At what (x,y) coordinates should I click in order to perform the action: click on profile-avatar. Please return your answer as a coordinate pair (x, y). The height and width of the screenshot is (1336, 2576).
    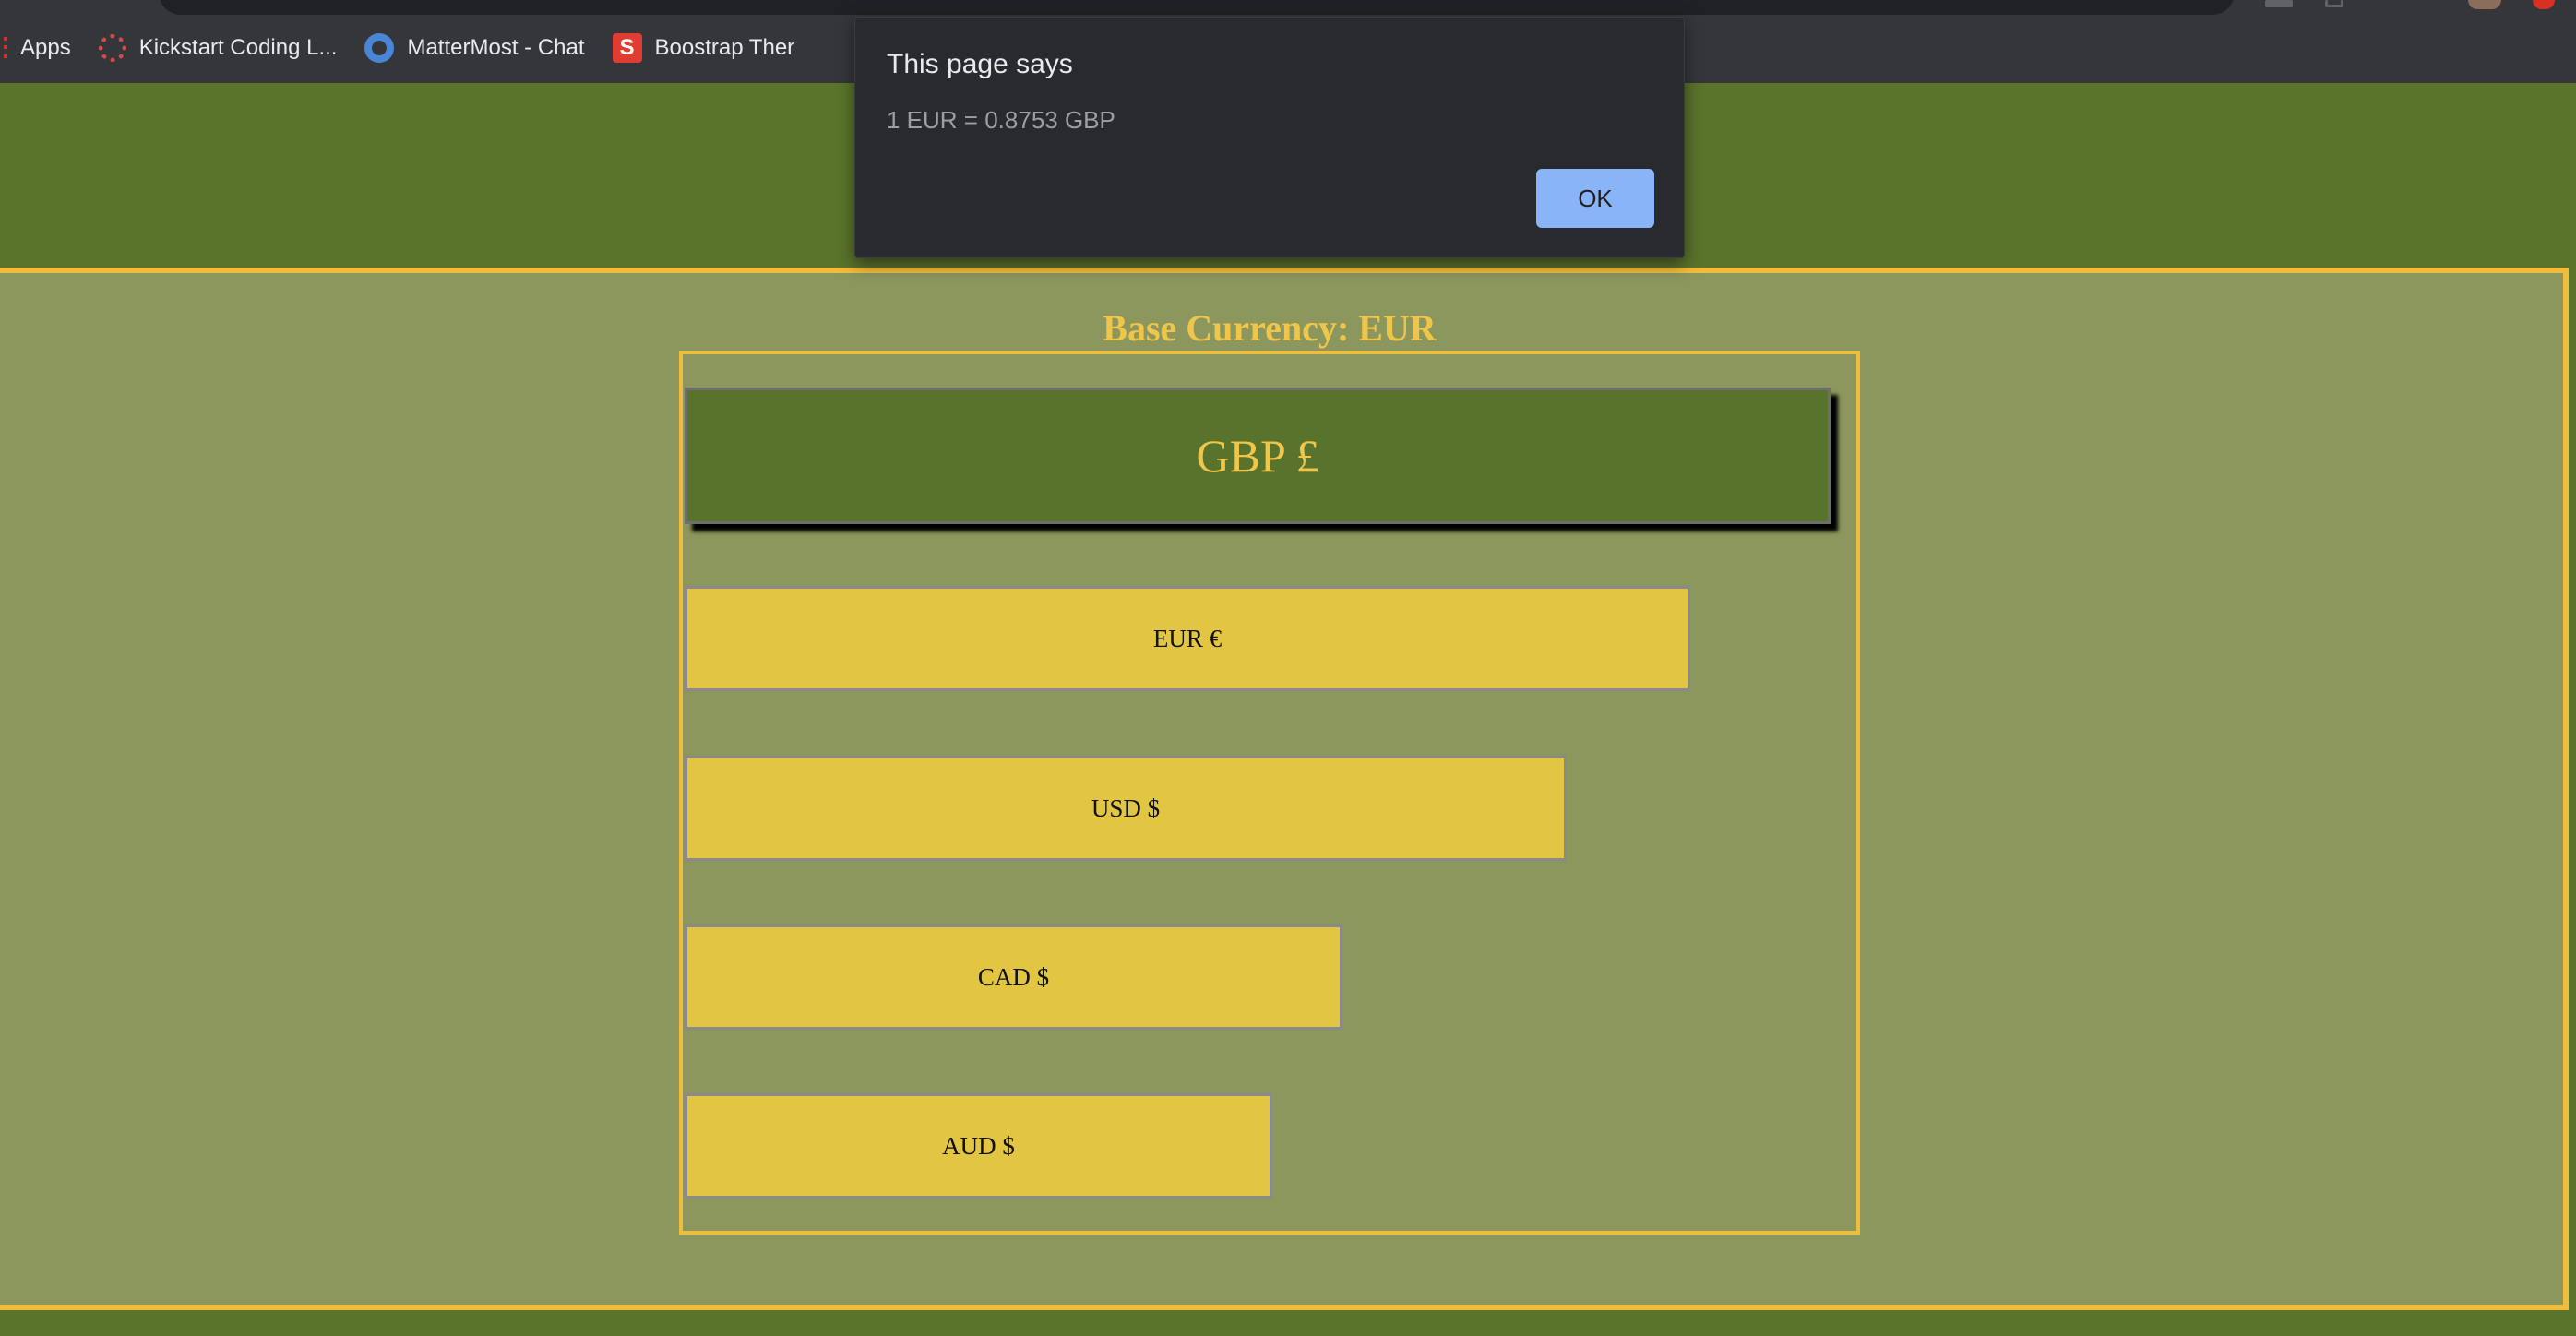
    Looking at the image, I should click on (2484, 4).